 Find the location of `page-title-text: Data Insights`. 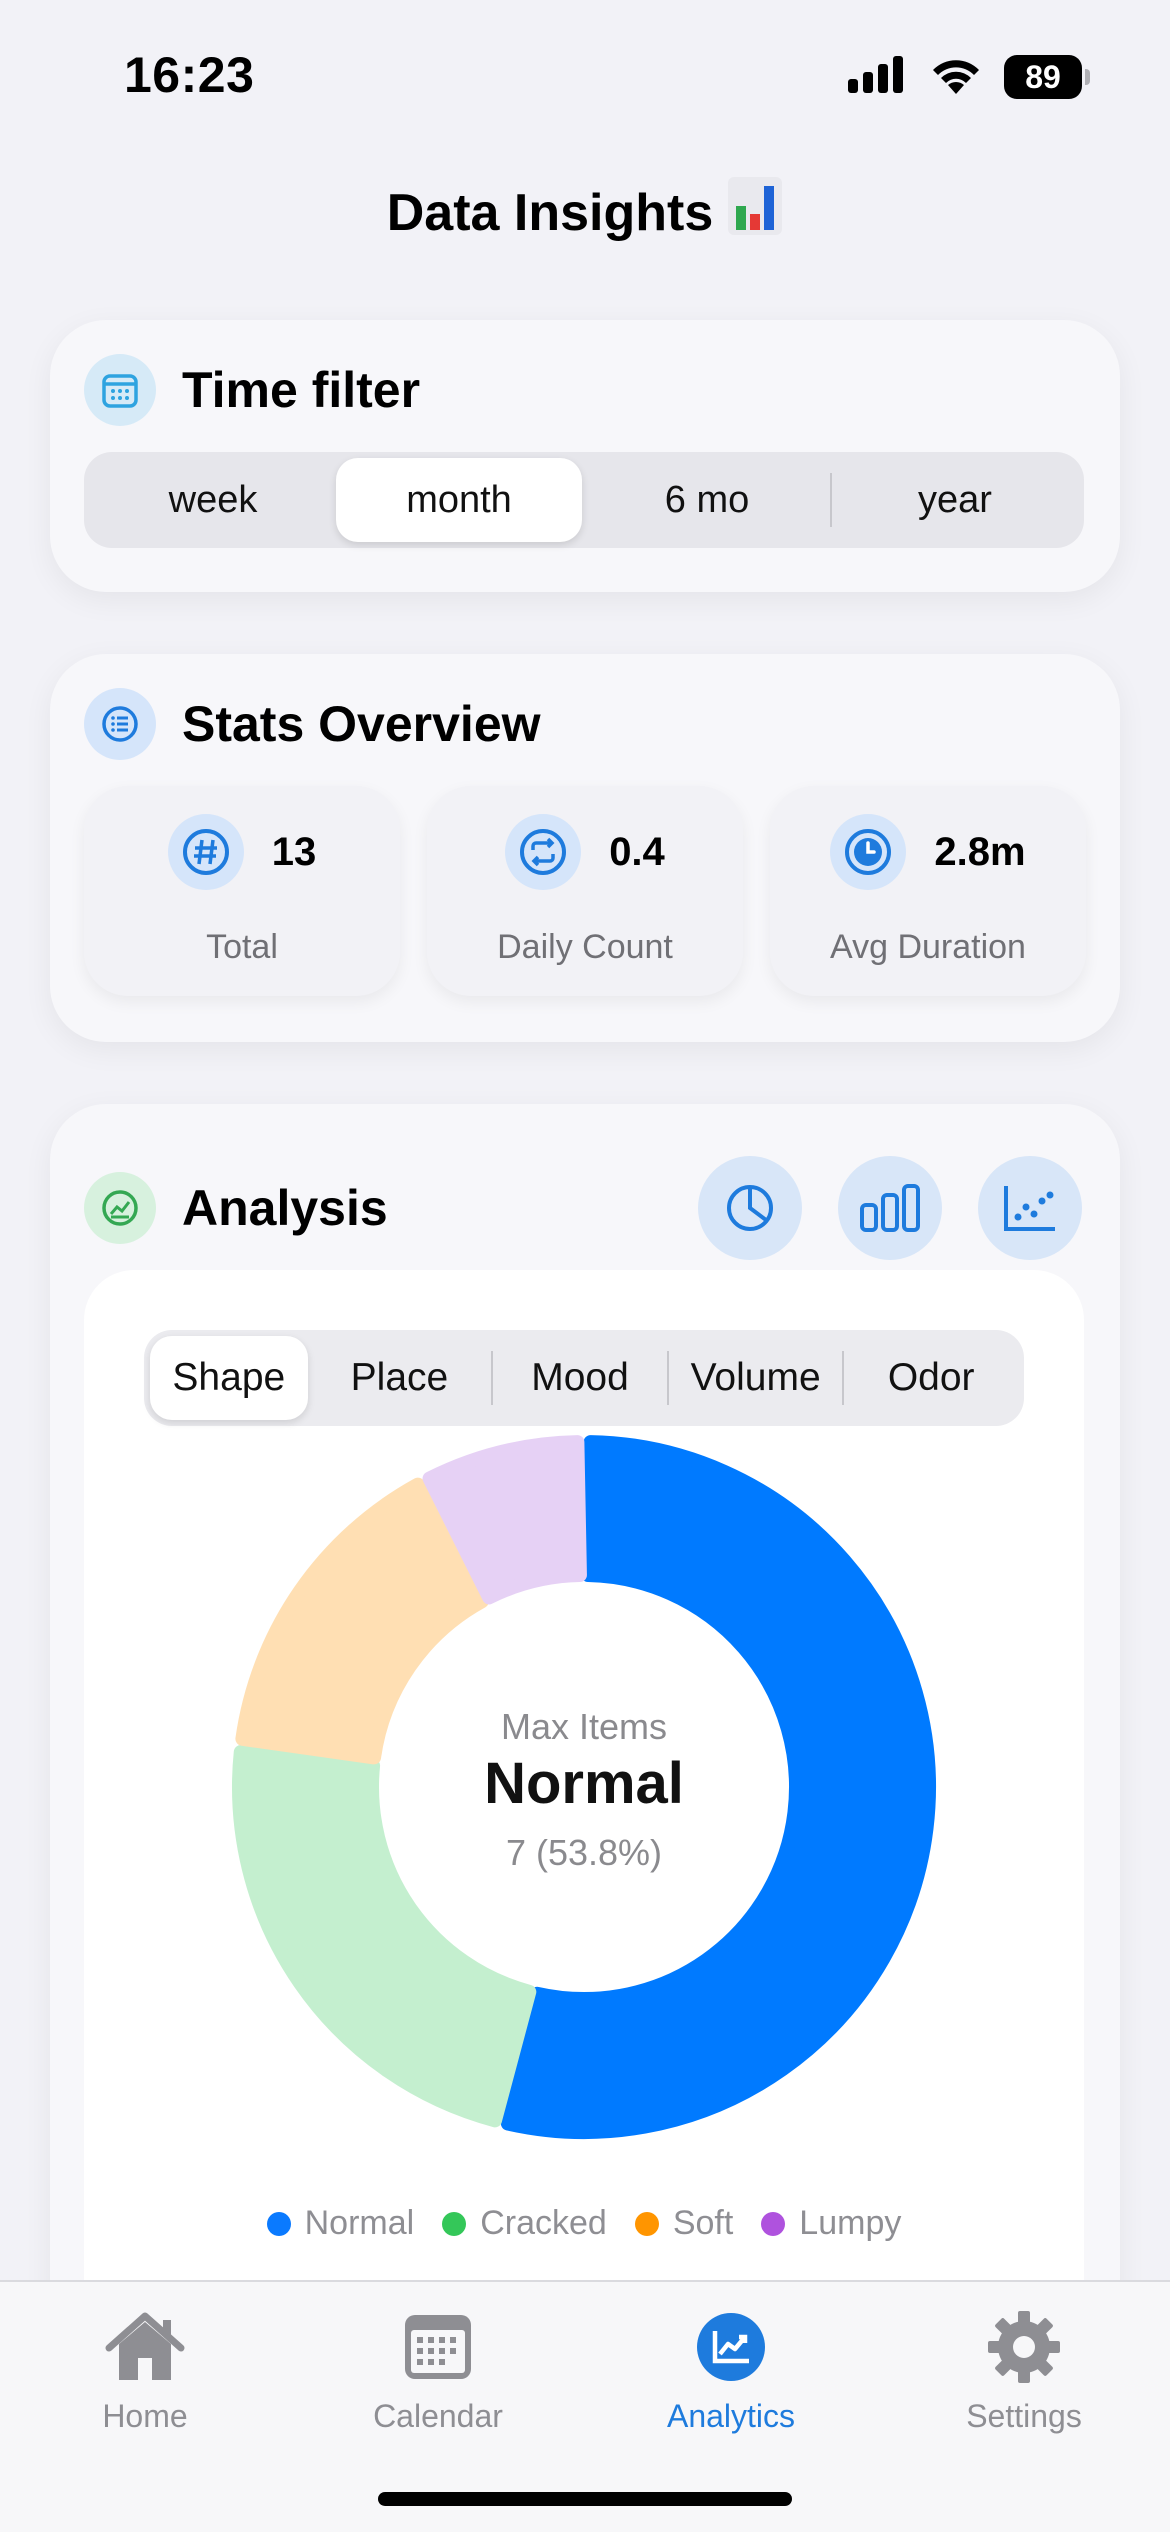

page-title-text: Data Insights is located at coordinates (550, 212).